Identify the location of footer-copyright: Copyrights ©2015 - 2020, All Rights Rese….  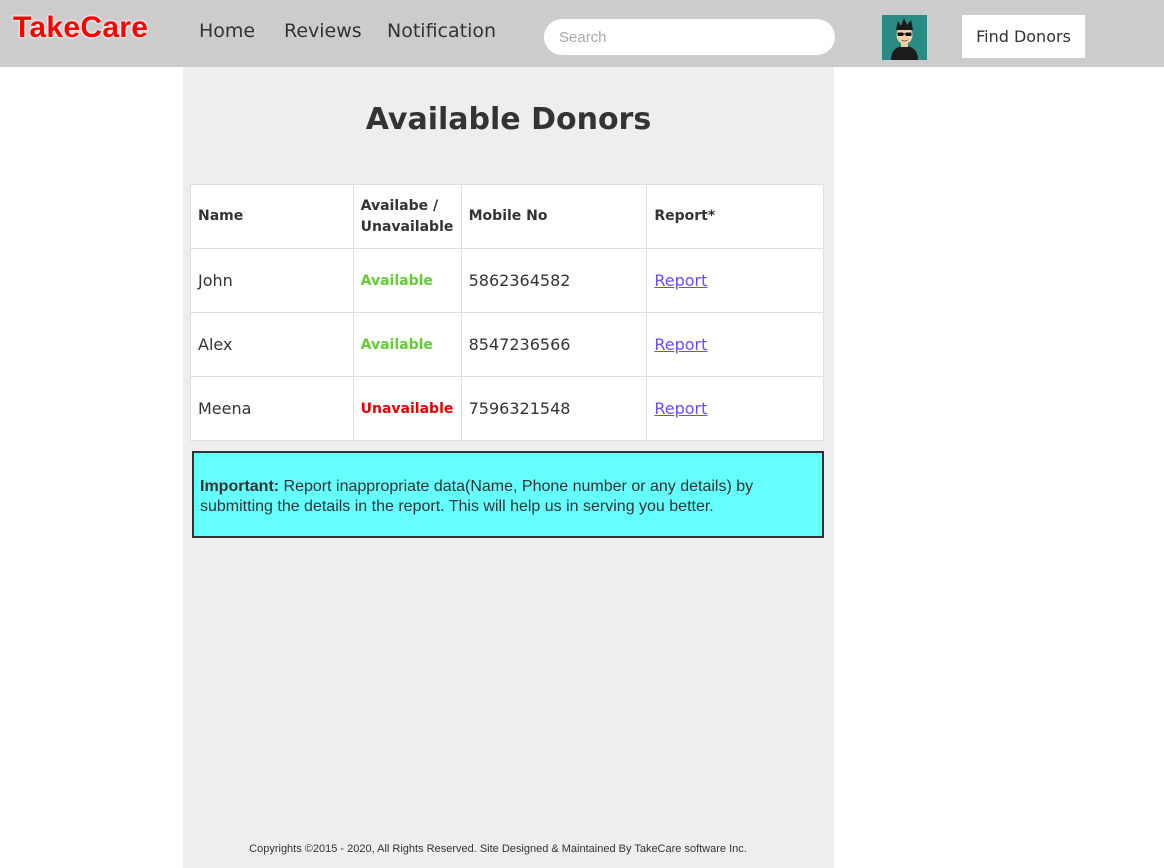
(498, 849).